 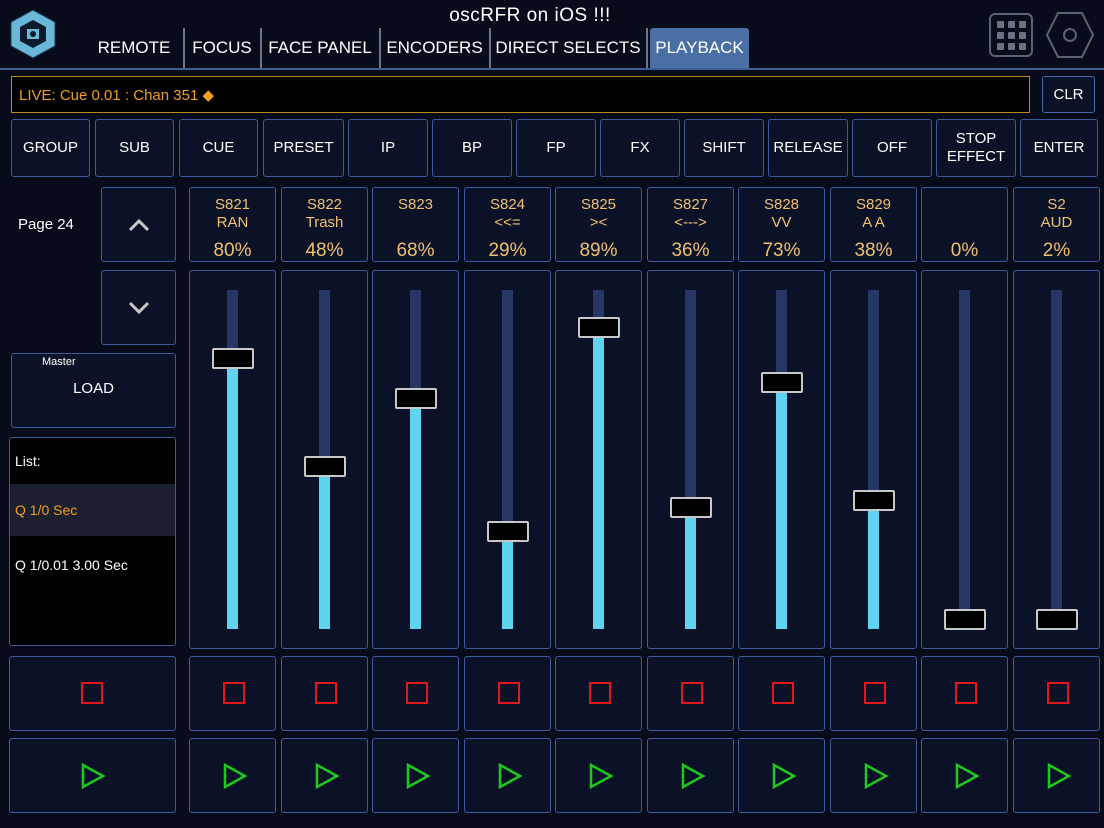 I want to click on submaster-info: S2 AUD 2%, so click(x=1056, y=224).